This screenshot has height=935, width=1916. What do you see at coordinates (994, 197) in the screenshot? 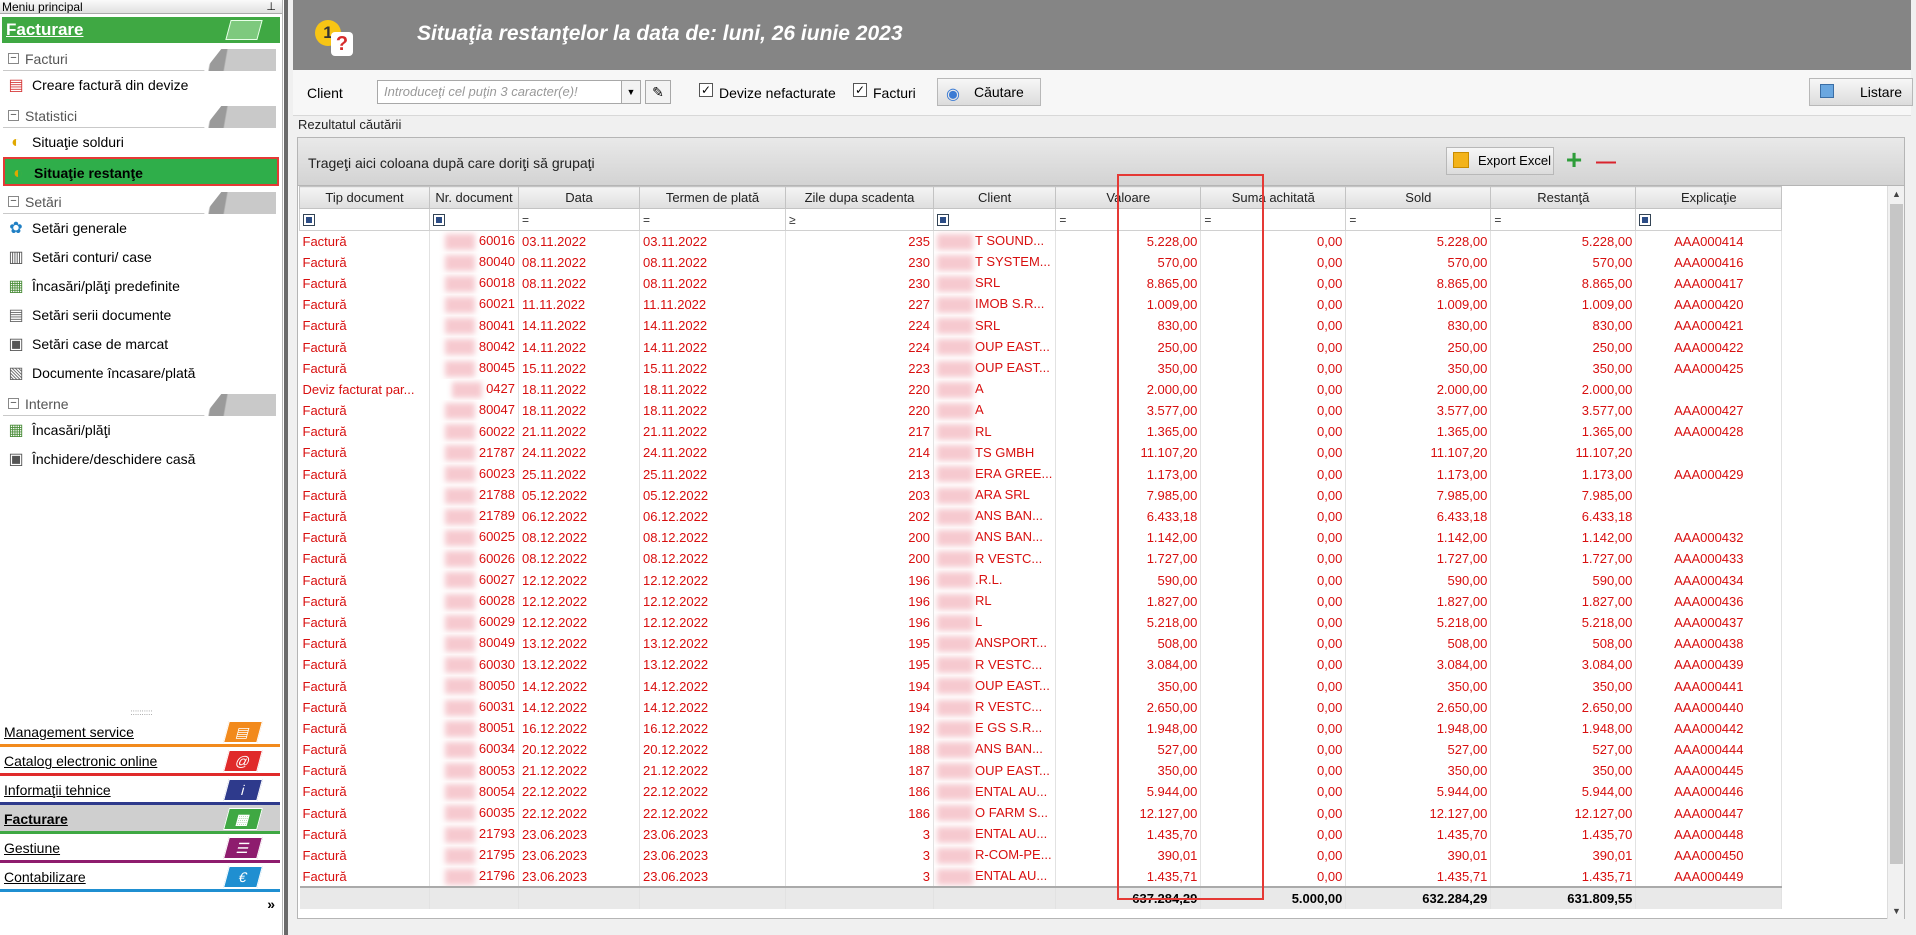
I see `column-header: Client` at bounding box center [994, 197].